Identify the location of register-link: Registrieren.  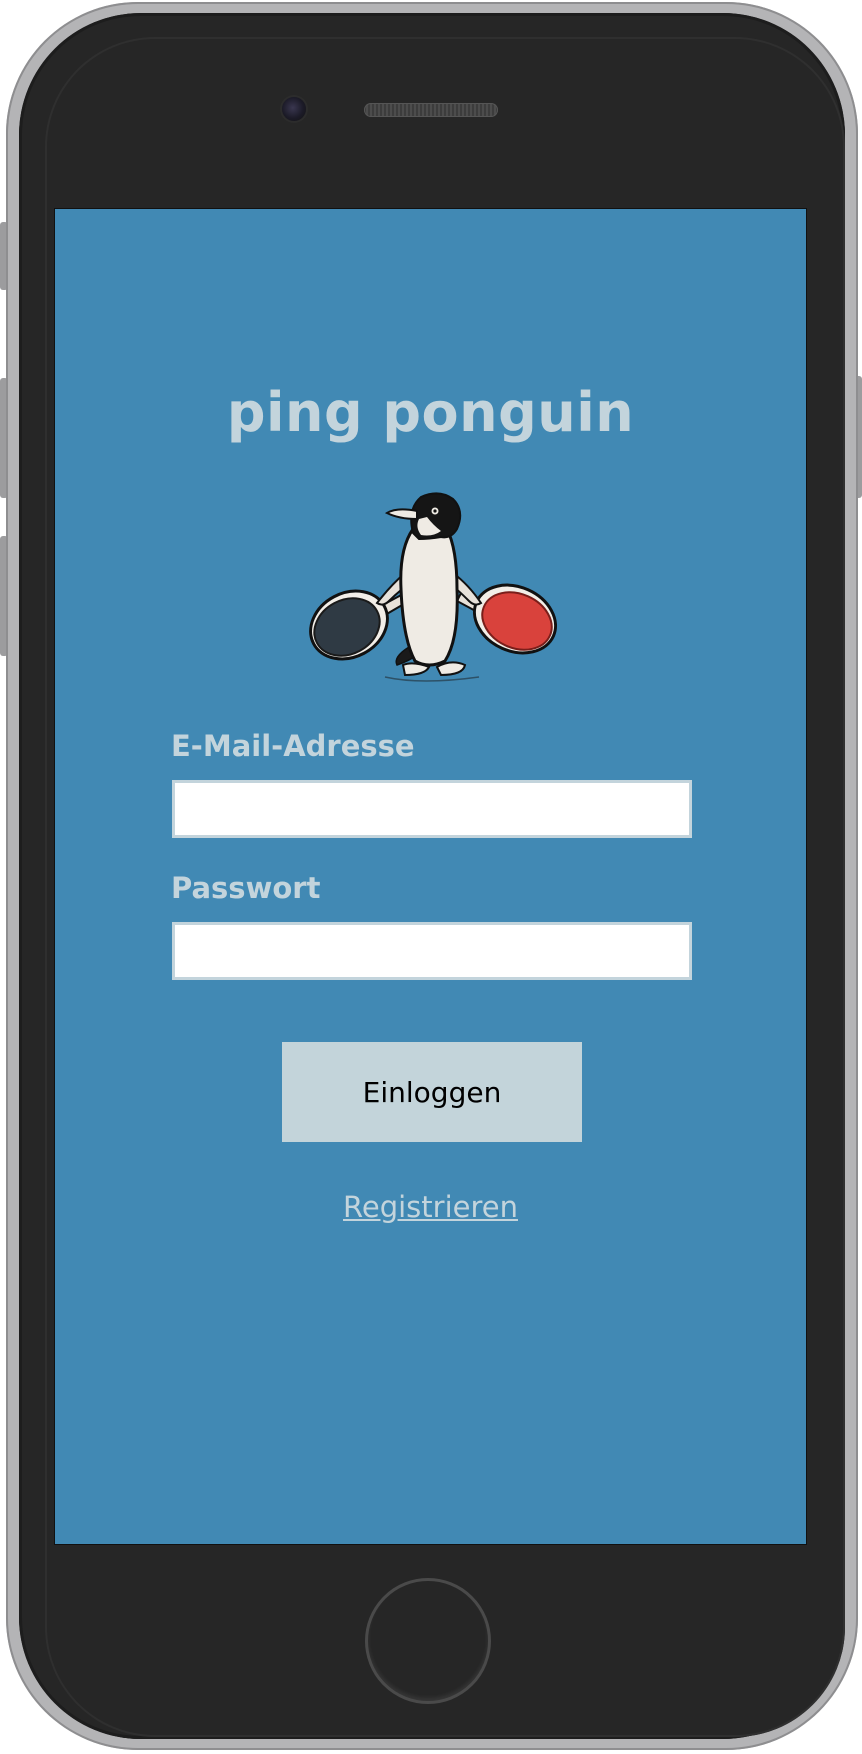
(430, 1207).